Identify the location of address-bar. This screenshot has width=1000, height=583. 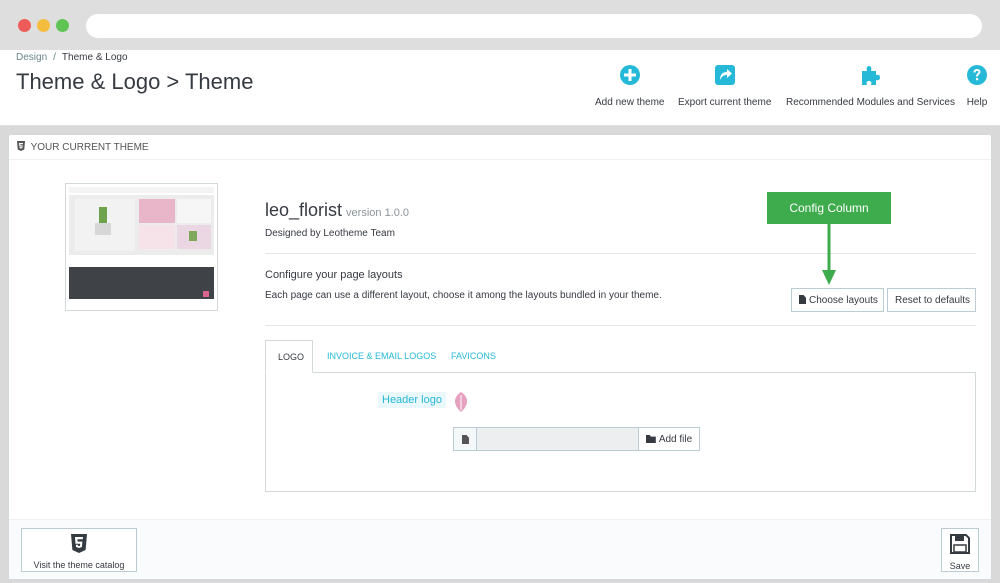
(534, 26).